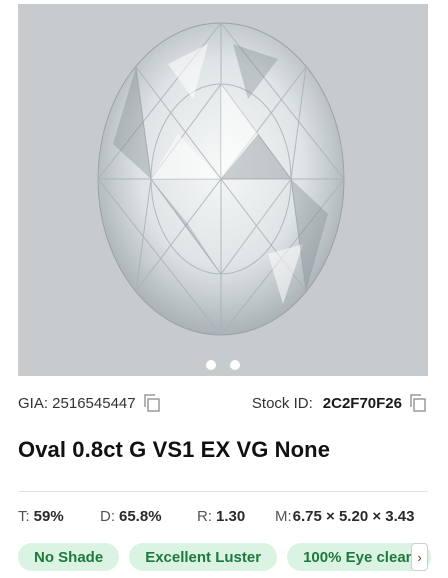 This screenshot has width=448, height=578. What do you see at coordinates (152, 403) in the screenshot?
I see `copy-gia-icon` at bounding box center [152, 403].